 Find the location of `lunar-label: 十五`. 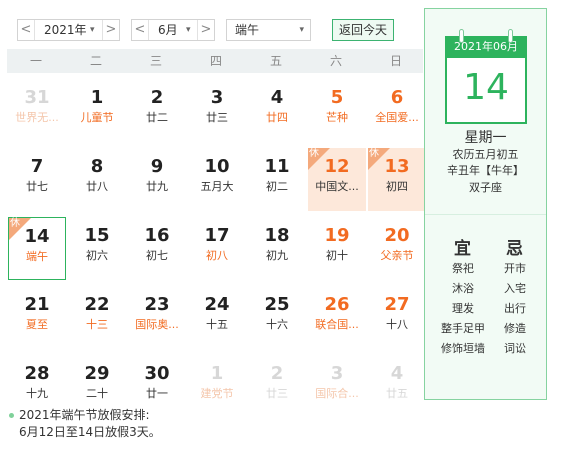

lunar-label: 十五 is located at coordinates (217, 324).